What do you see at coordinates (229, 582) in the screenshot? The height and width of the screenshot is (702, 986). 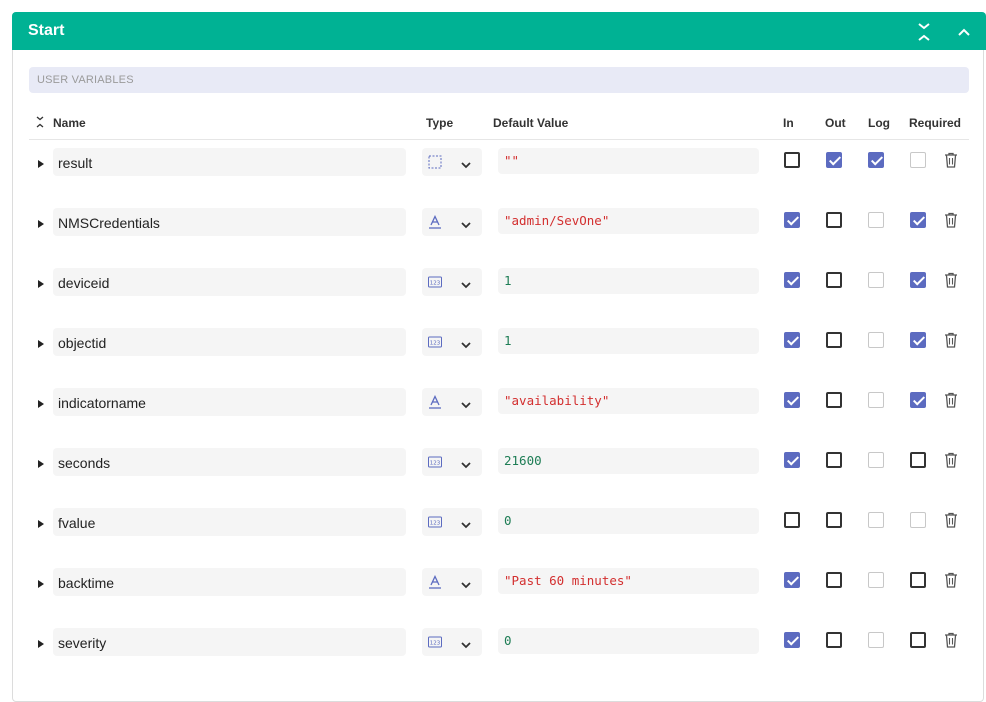 I see `variable-name-field: backtime` at bounding box center [229, 582].